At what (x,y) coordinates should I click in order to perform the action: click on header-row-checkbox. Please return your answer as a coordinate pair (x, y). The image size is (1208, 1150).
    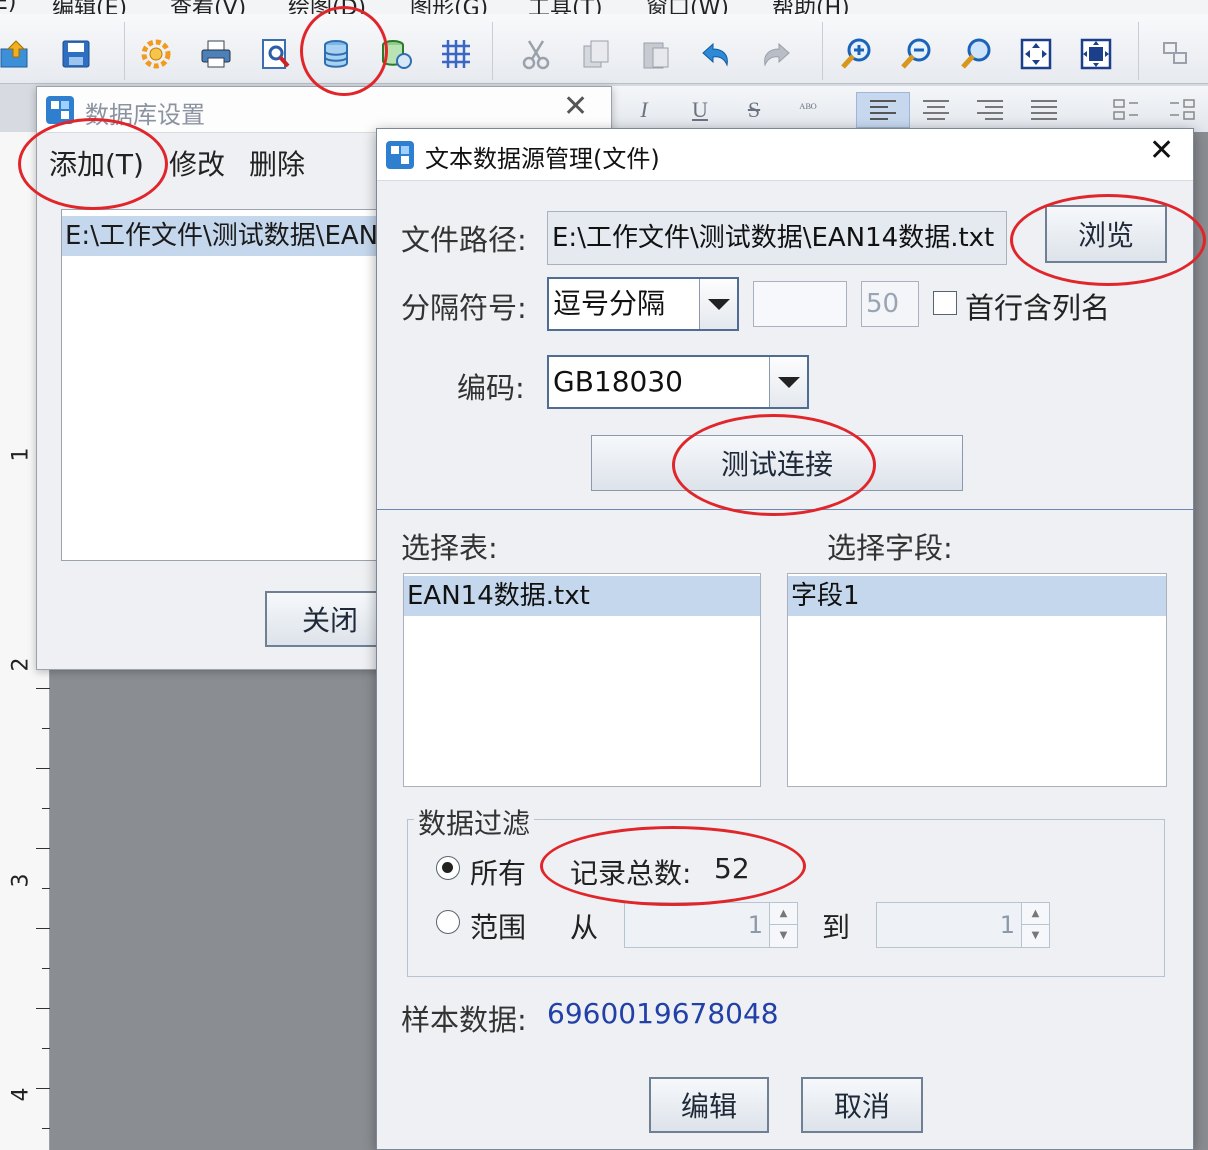
    Looking at the image, I should click on (945, 303).